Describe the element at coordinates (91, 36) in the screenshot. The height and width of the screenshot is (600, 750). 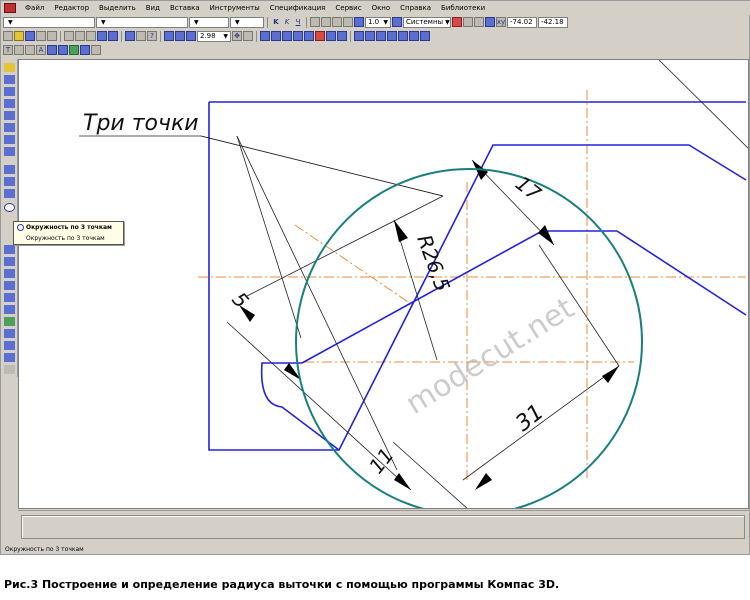
I see `paste-icon` at that location.